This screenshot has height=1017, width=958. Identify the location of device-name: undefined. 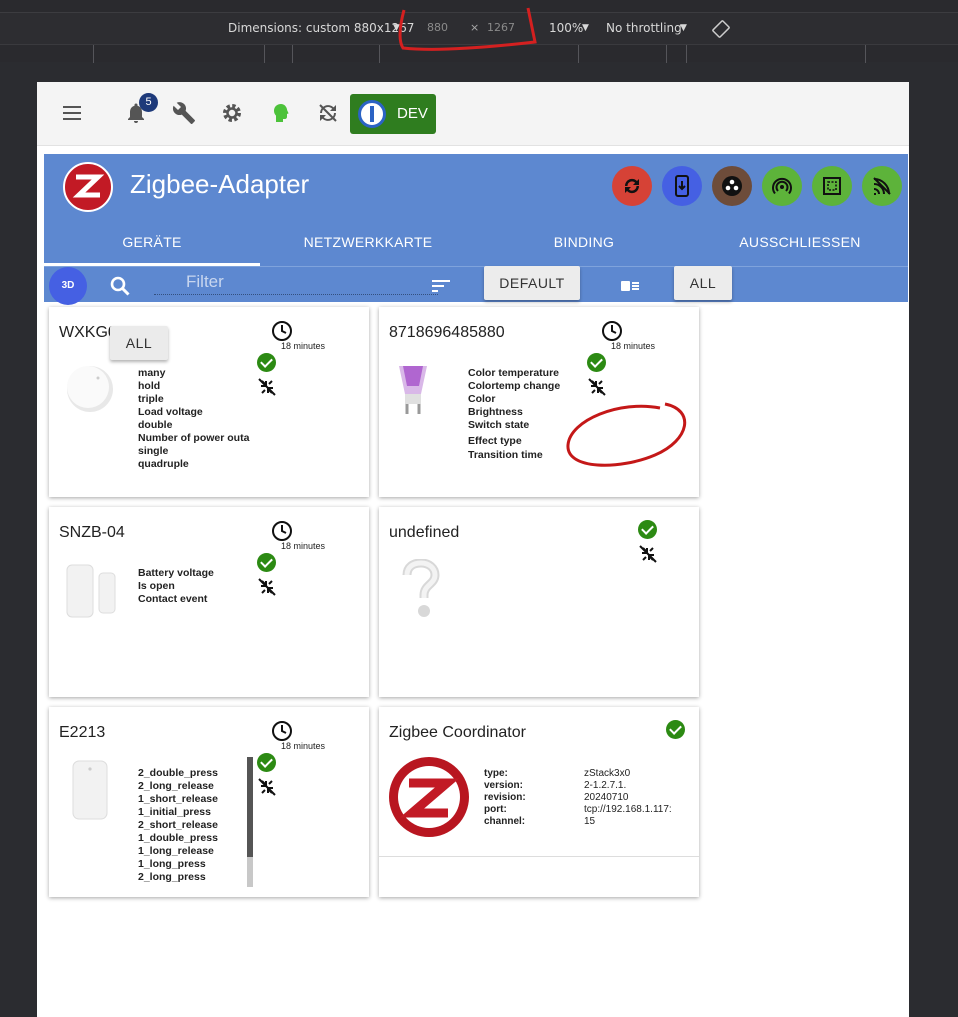
(424, 532).